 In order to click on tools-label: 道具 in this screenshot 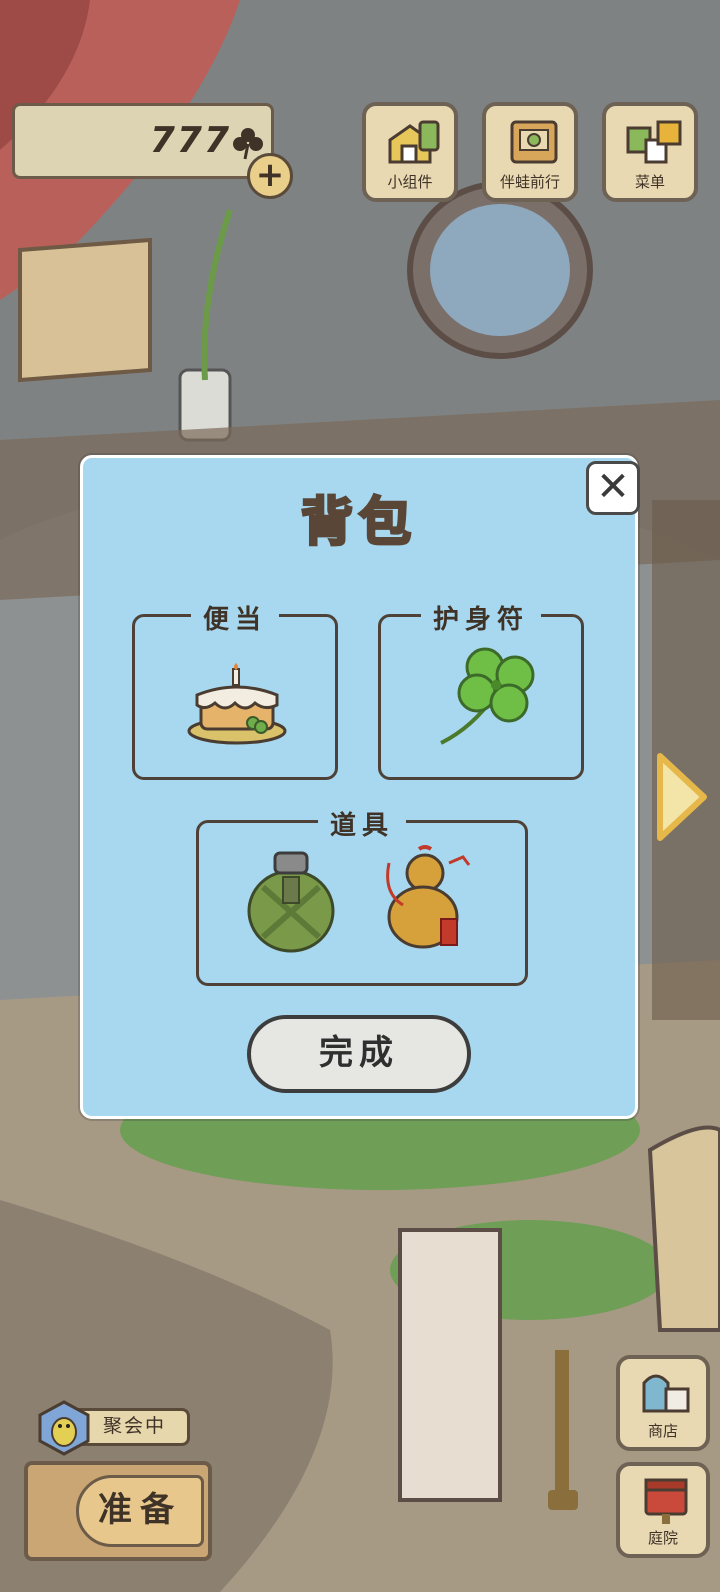, I will do `click(361, 826)`.